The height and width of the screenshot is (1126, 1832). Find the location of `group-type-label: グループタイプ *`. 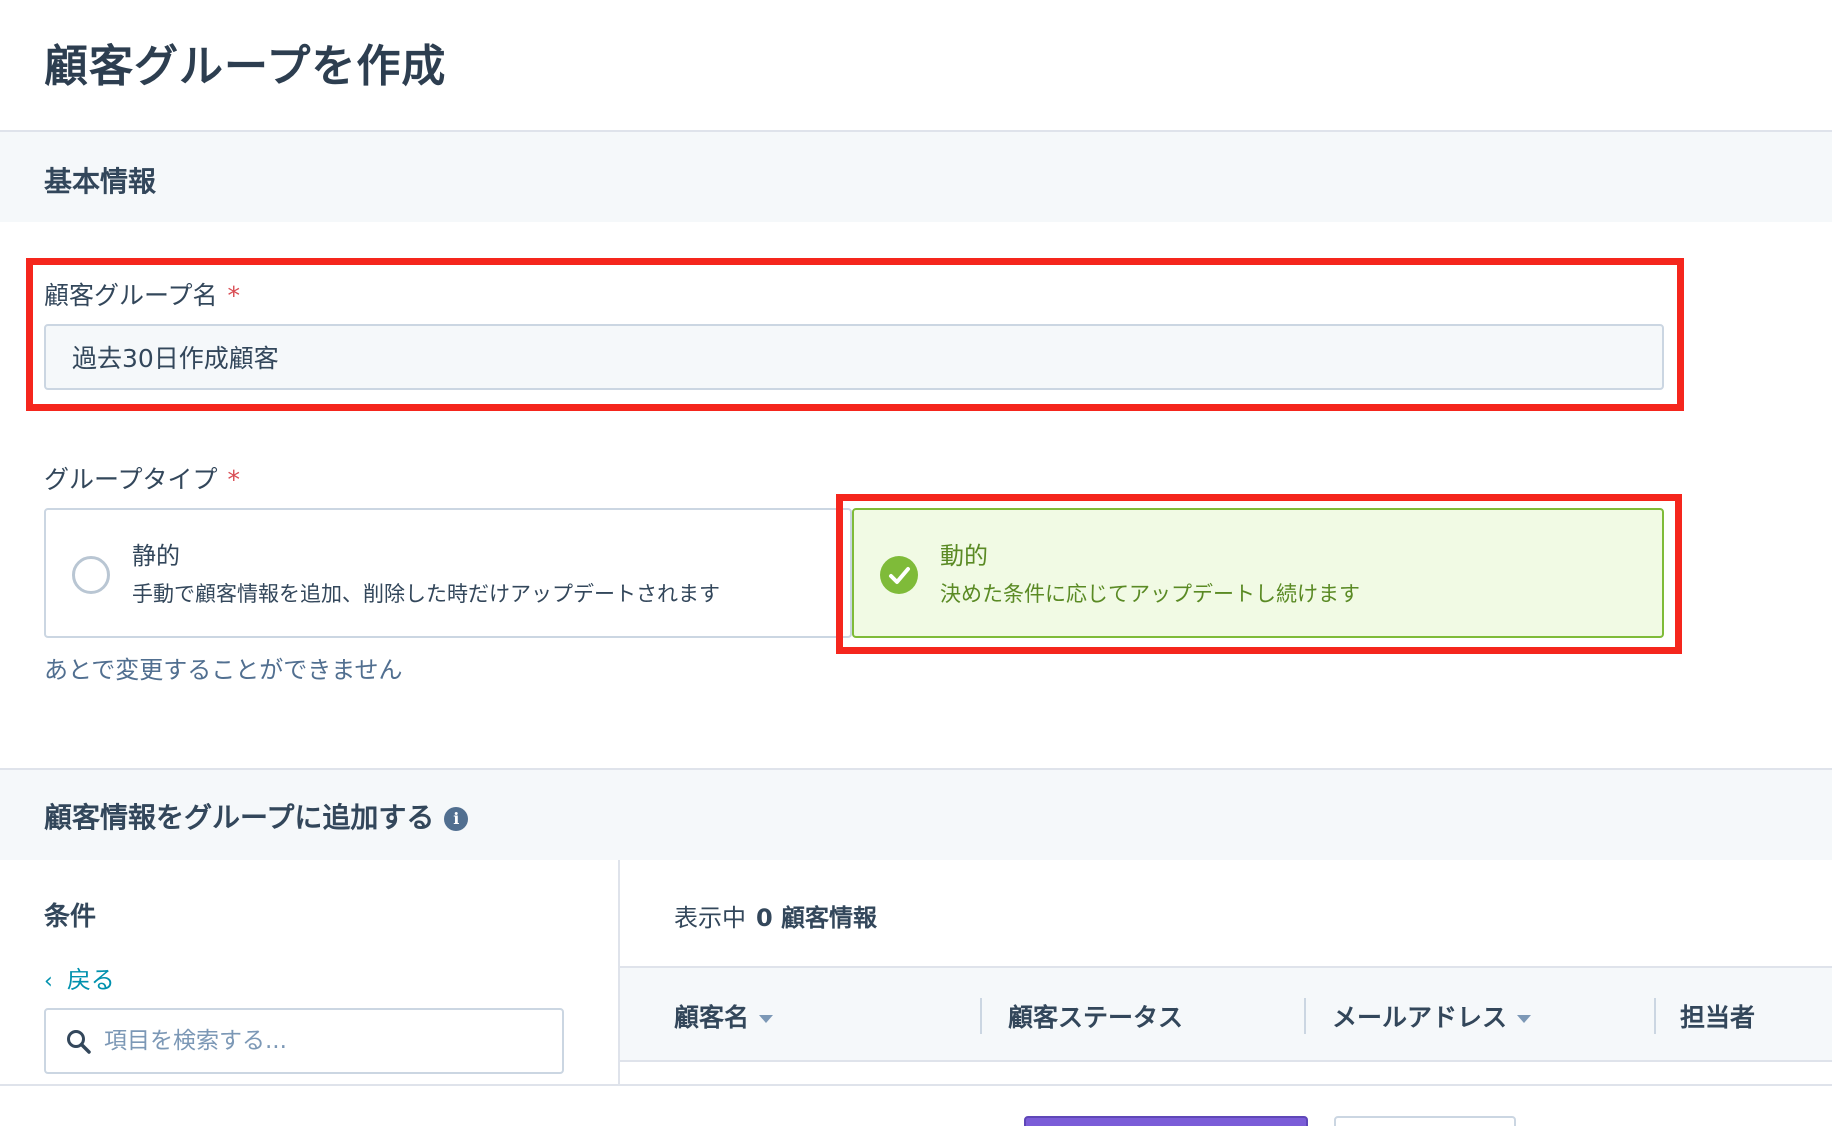

group-type-label: グループタイプ * is located at coordinates (142, 478).